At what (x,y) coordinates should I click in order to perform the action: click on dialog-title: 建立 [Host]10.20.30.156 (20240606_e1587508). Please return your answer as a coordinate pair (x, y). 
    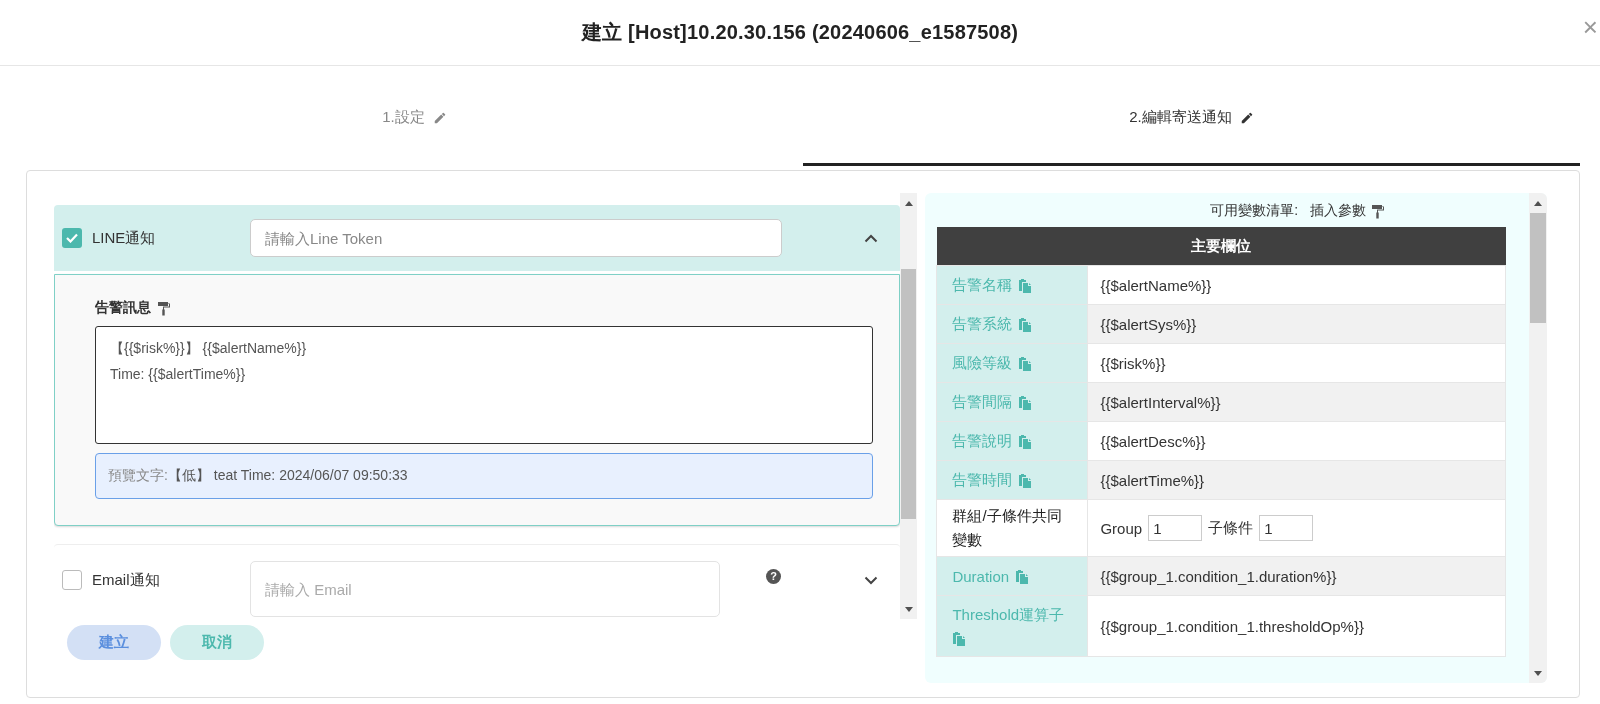
    Looking at the image, I should click on (800, 32).